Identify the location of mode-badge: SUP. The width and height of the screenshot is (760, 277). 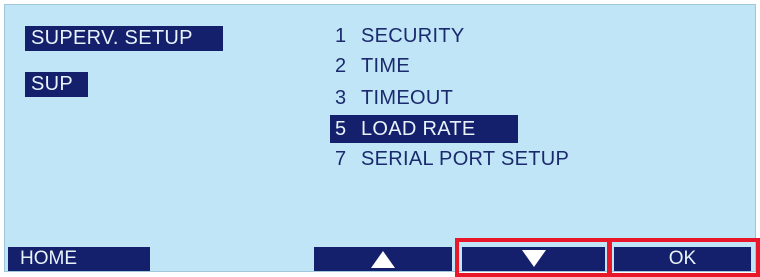
(56, 84).